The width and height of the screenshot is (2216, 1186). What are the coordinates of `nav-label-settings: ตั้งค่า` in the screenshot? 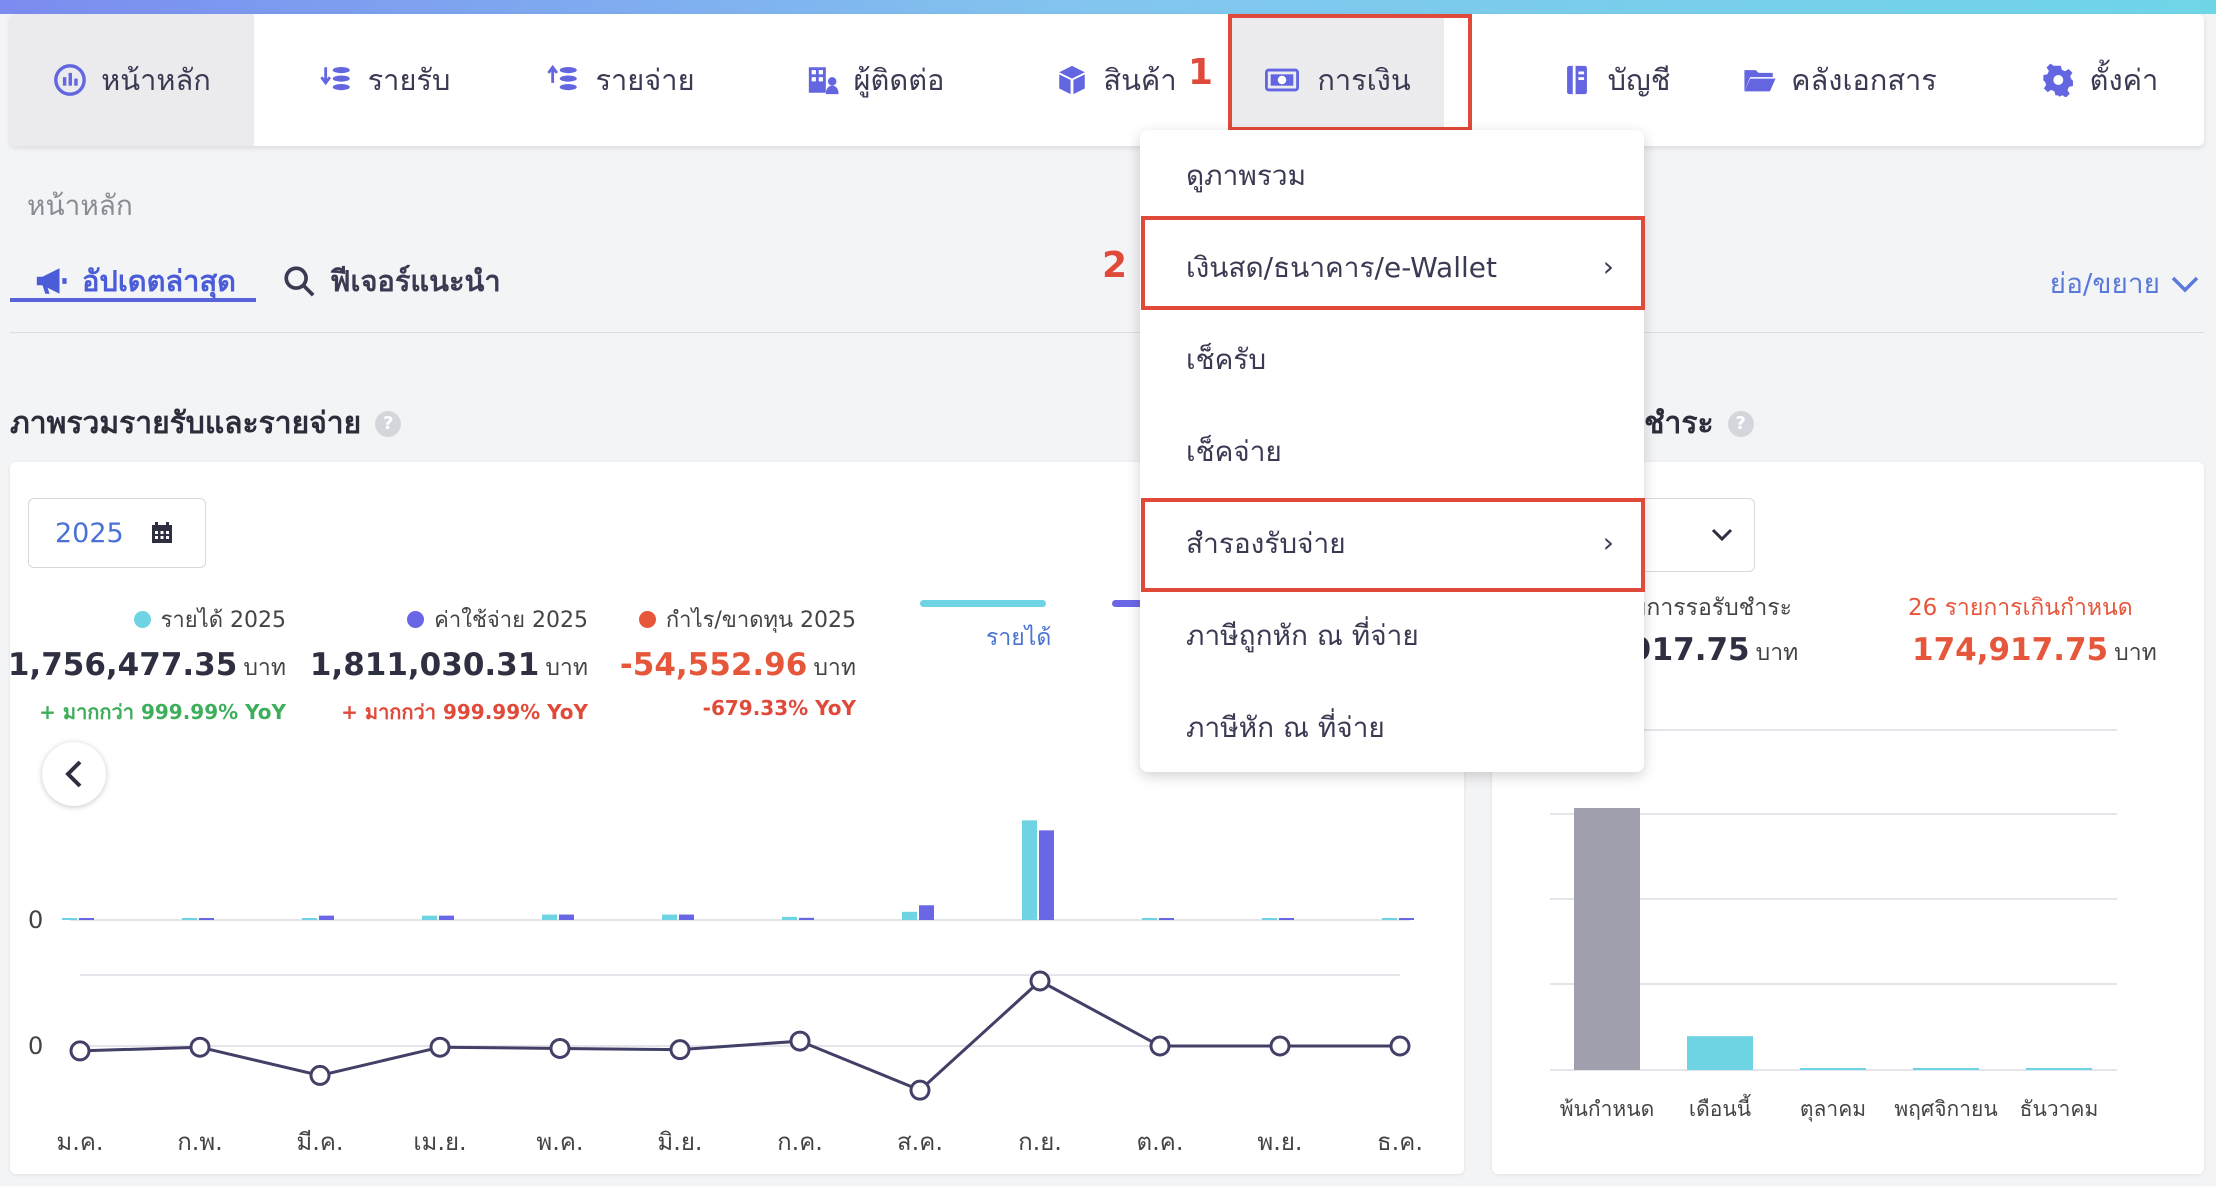 It's located at (2124, 80).